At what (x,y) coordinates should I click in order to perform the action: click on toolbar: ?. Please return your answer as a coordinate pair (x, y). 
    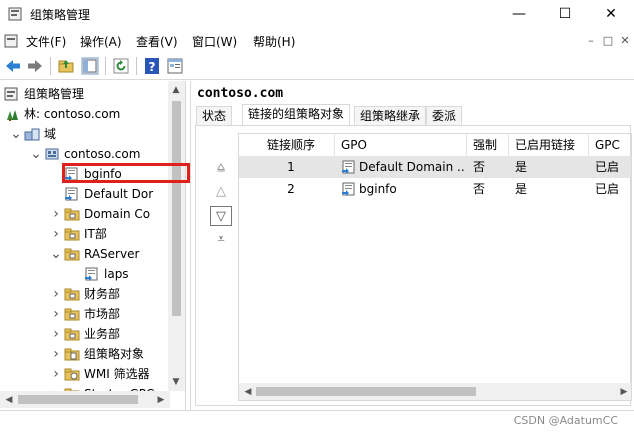
    Looking at the image, I should click on (317, 66).